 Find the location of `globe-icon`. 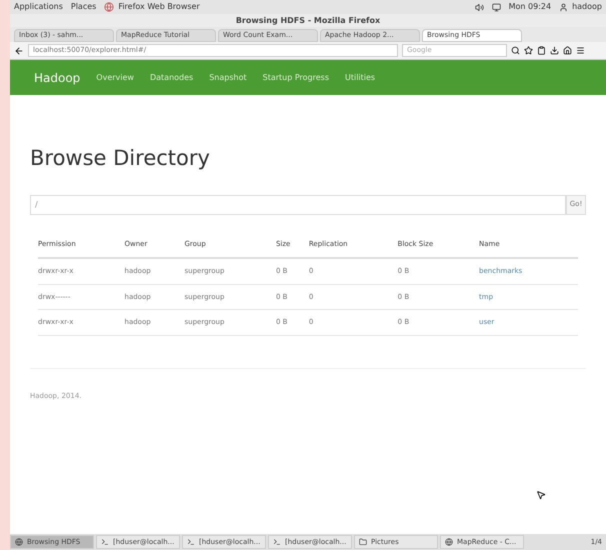

globe-icon is located at coordinates (449, 542).